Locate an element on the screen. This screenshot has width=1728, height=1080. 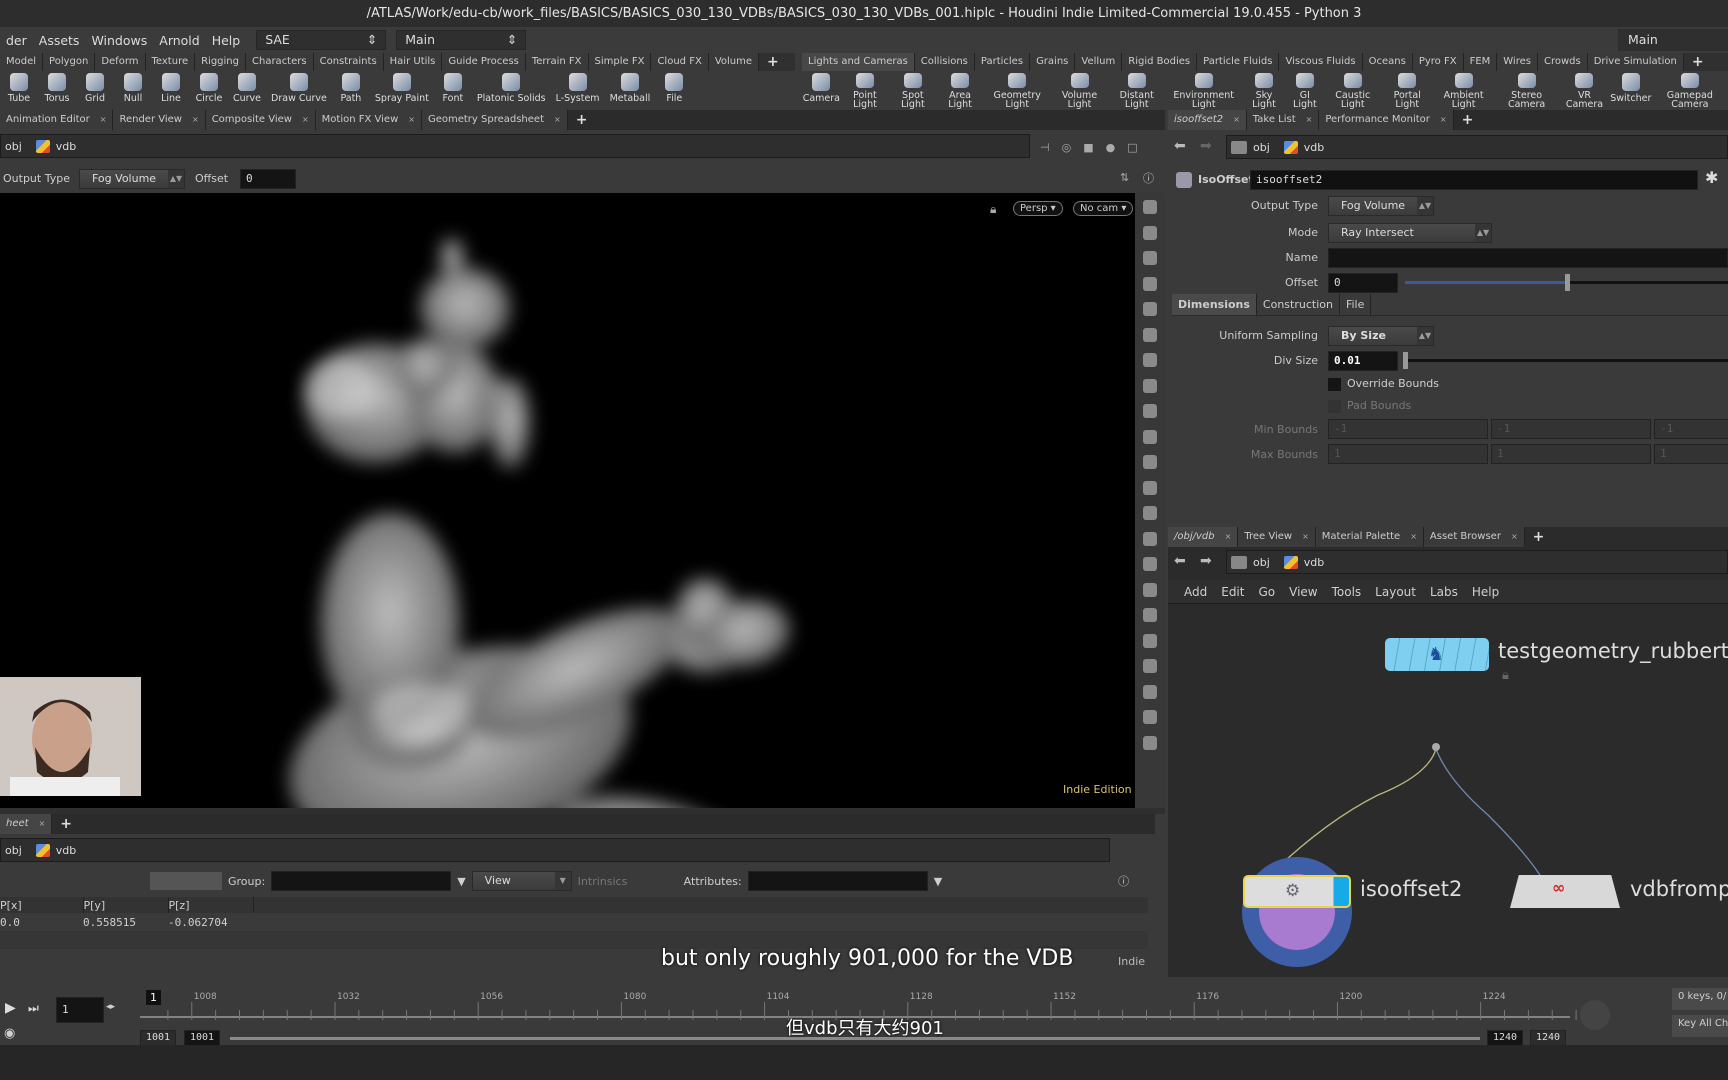
shelf-tab-rigid-bodies: Rigid Bodies is located at coordinates (1160, 62).